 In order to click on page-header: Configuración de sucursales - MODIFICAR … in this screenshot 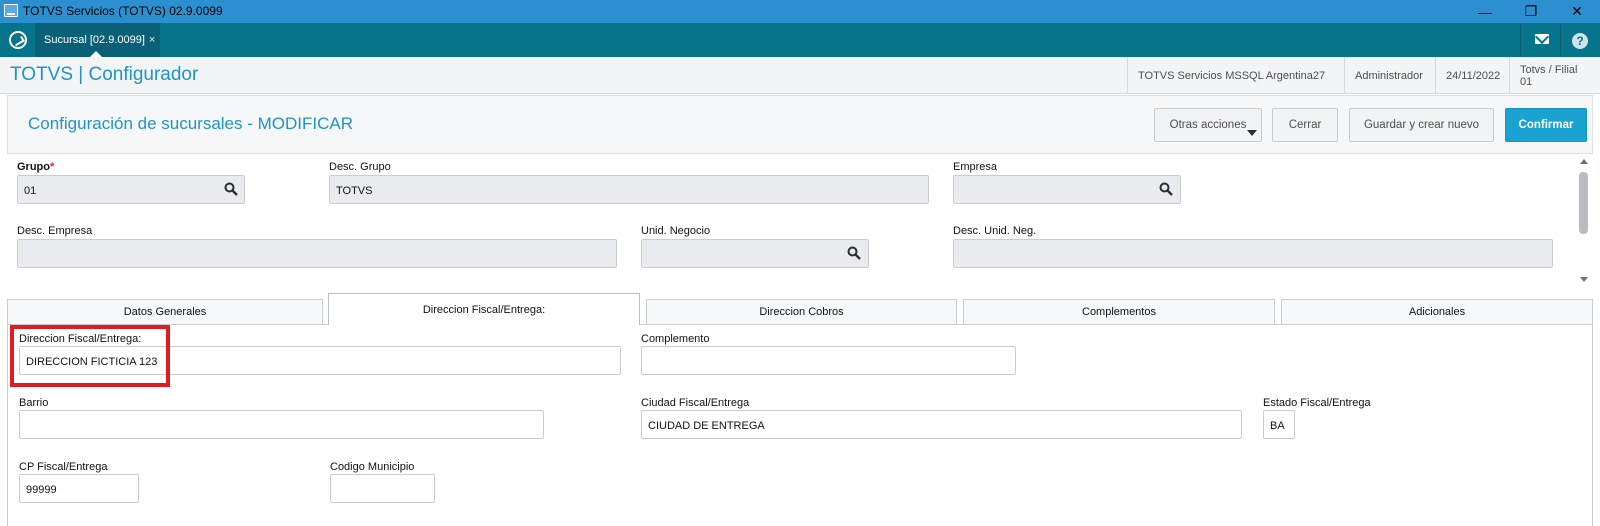, I will do `click(800, 124)`.